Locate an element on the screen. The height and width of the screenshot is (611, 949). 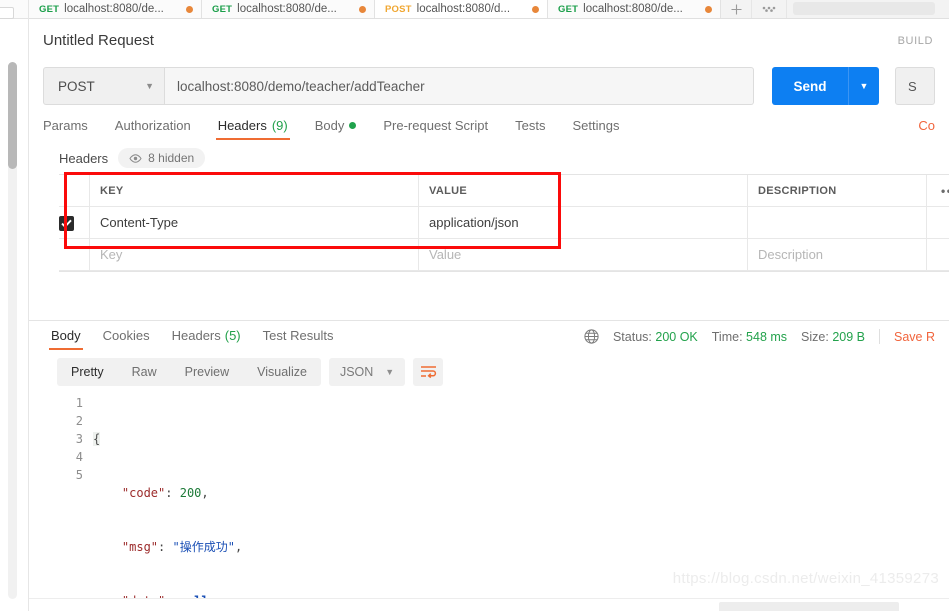
line-number: 2 is located at coordinates (79, 421).